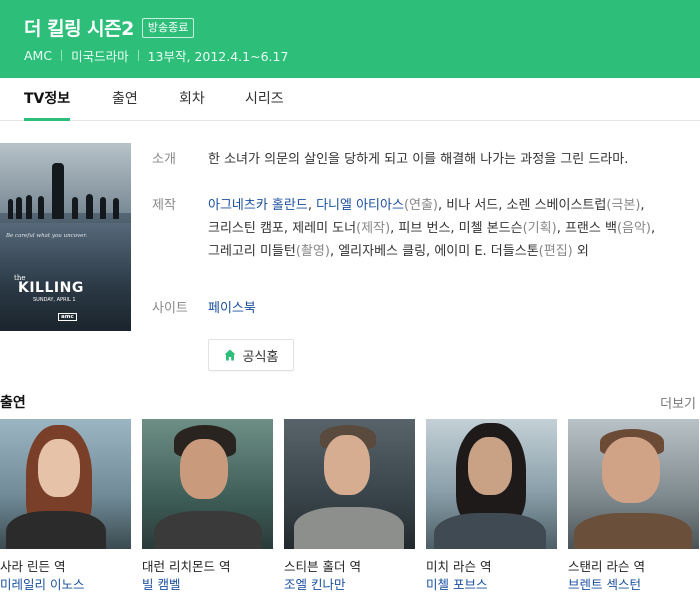 Image resolution: width=700 pixels, height=596 pixels. Describe the element at coordinates (373, 228) in the screenshot. I see `credit-role: (제작)` at that location.